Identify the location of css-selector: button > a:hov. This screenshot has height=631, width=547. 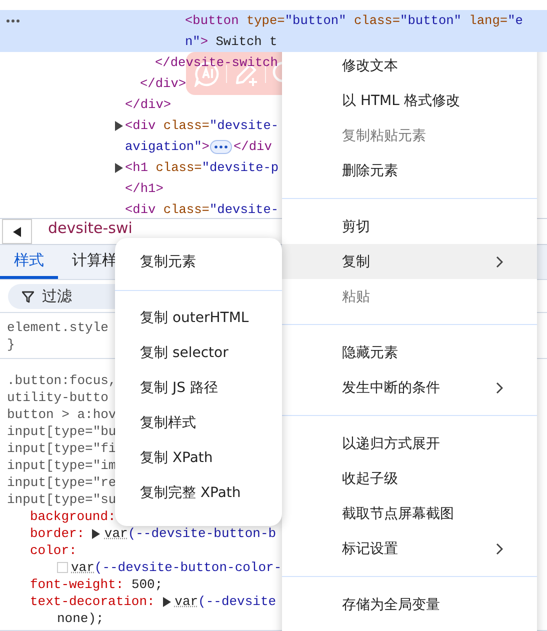
(61, 414).